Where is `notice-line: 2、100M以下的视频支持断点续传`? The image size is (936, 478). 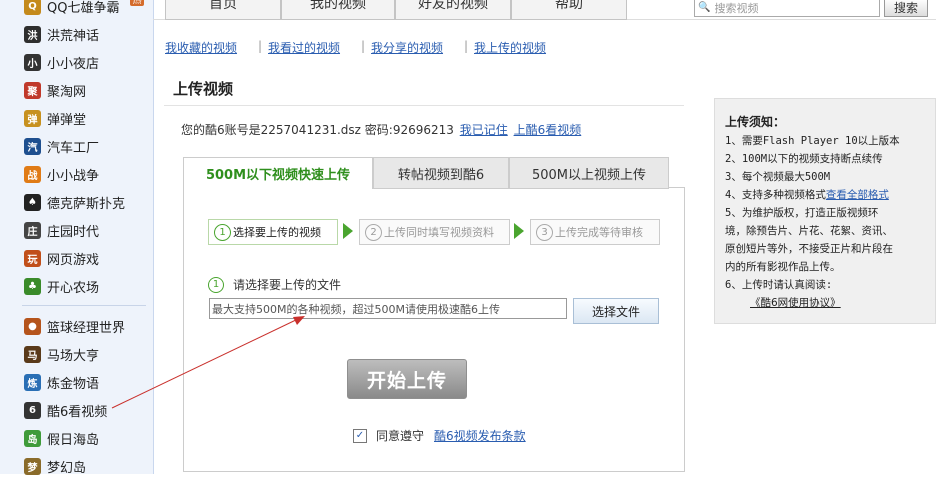
notice-line: 2、100M以下的视频支持断点续传 is located at coordinates (804, 159).